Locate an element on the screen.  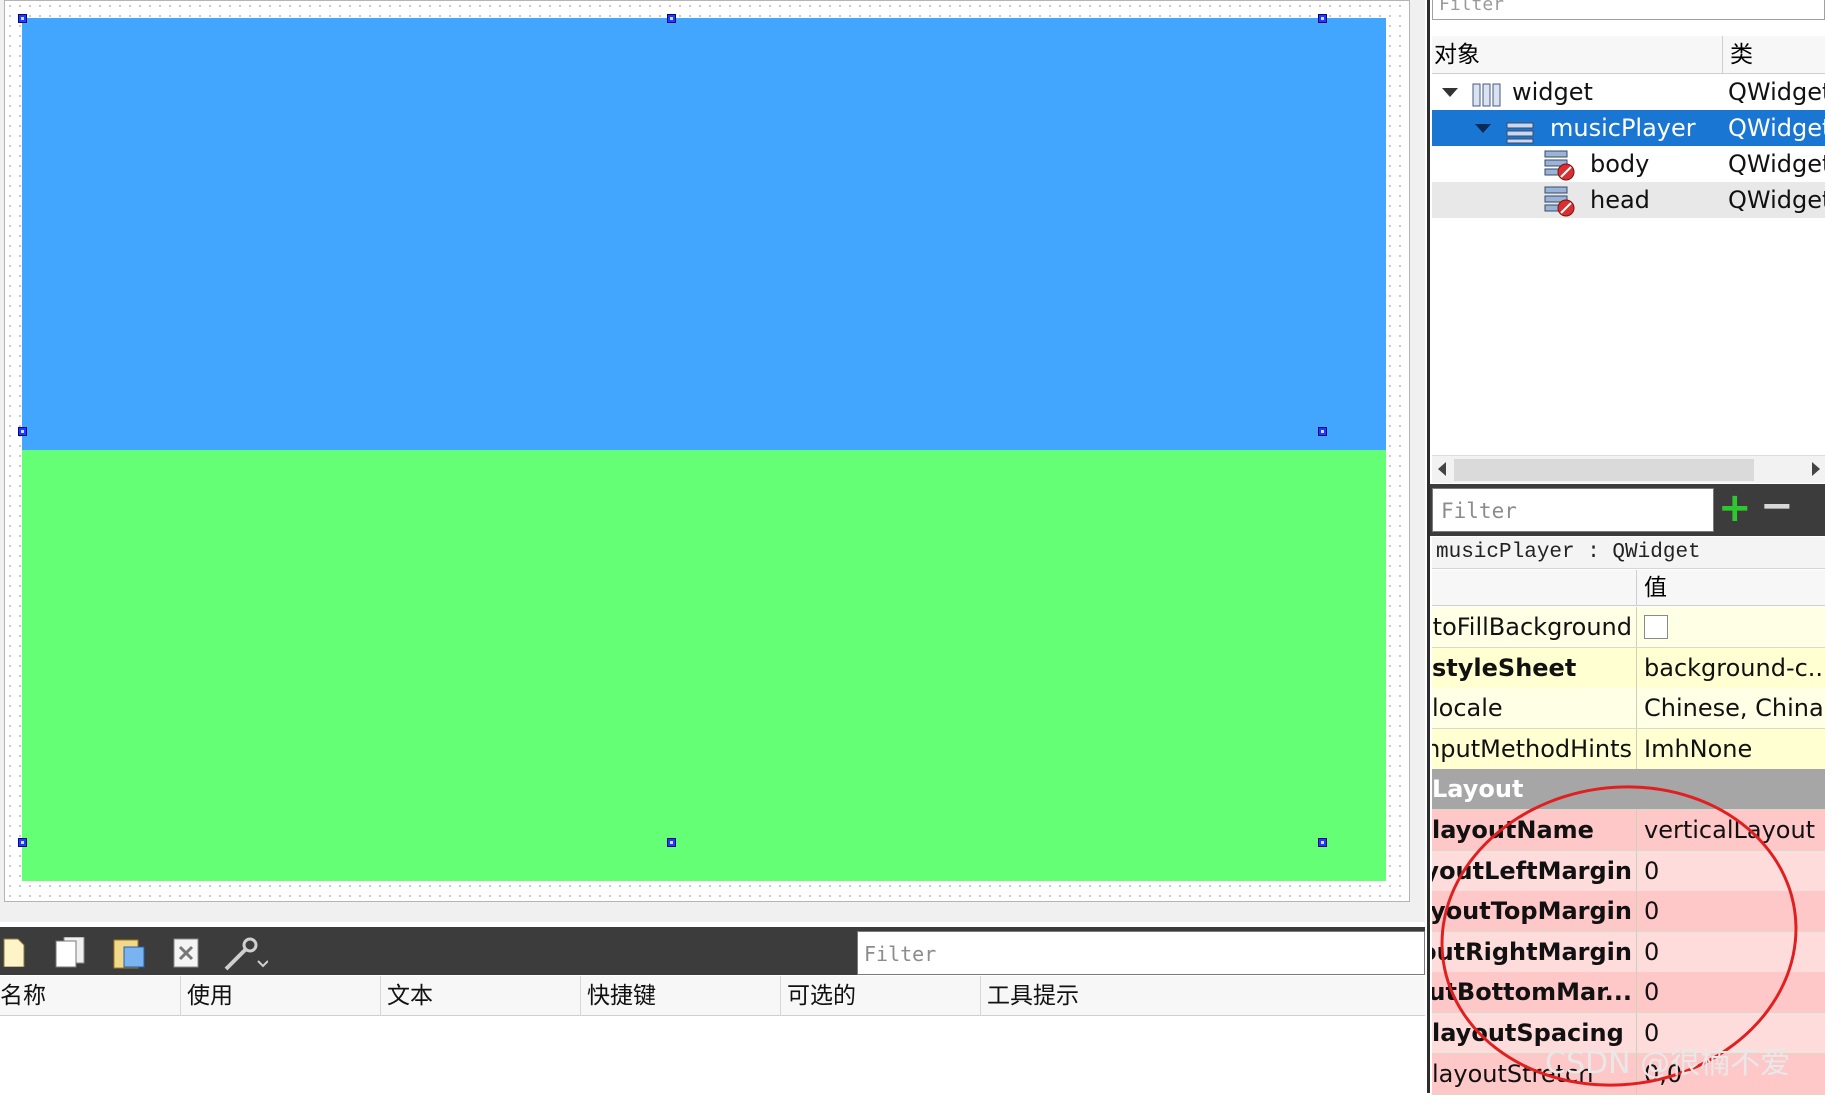
remove-property-icon: − is located at coordinates (1777, 506).